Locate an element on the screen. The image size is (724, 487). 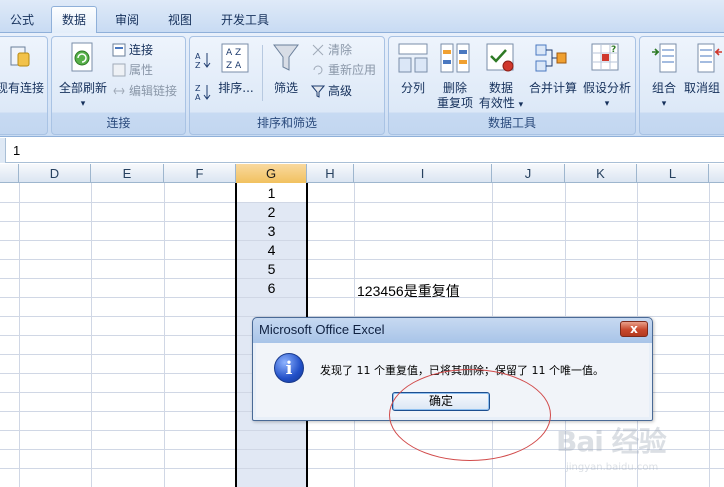
column-header-partial is located at coordinates (9, 173).